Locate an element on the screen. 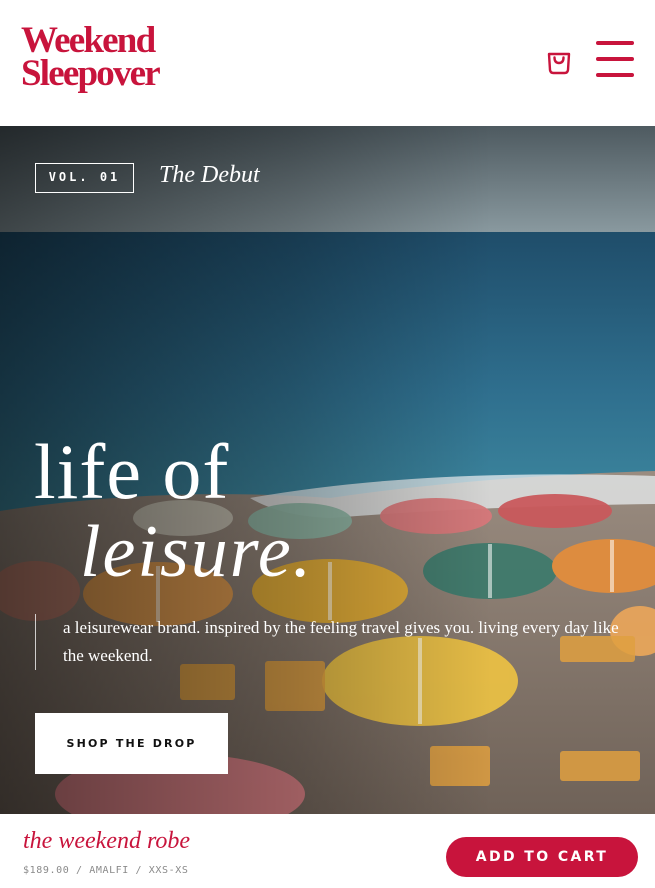  hamburger-menu-icon is located at coordinates (615, 60).